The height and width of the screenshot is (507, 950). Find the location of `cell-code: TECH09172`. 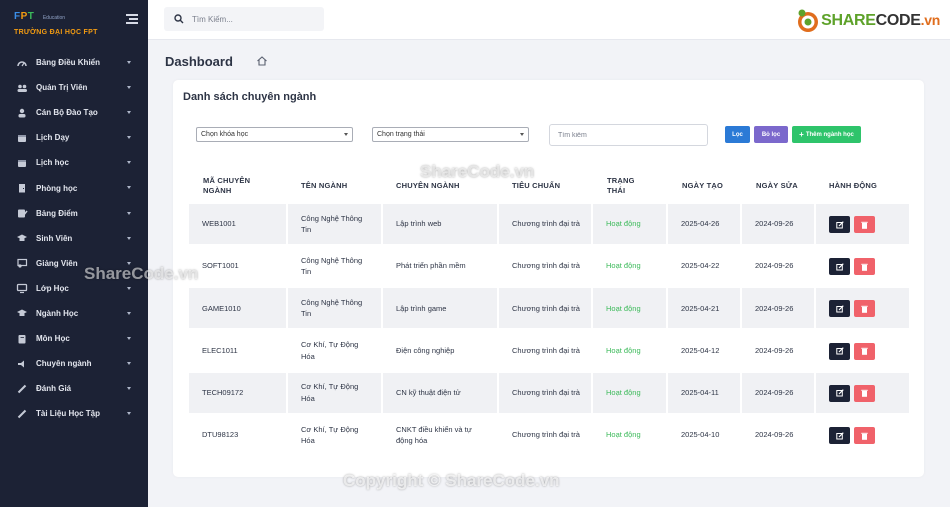

cell-code: TECH09172 is located at coordinates (237, 392).